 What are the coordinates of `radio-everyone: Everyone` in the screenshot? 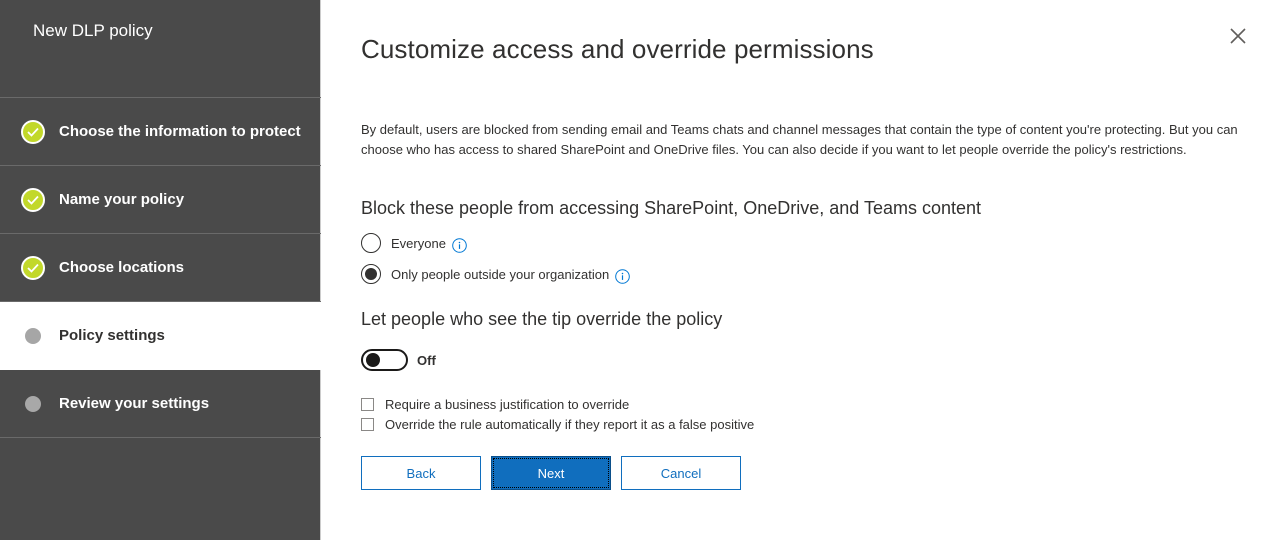 It's located at (414, 243).